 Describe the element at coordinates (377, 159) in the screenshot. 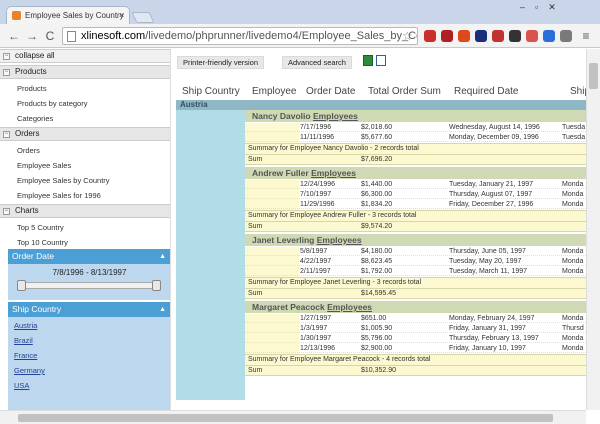

I see `sum-value: $7,696.20` at that location.